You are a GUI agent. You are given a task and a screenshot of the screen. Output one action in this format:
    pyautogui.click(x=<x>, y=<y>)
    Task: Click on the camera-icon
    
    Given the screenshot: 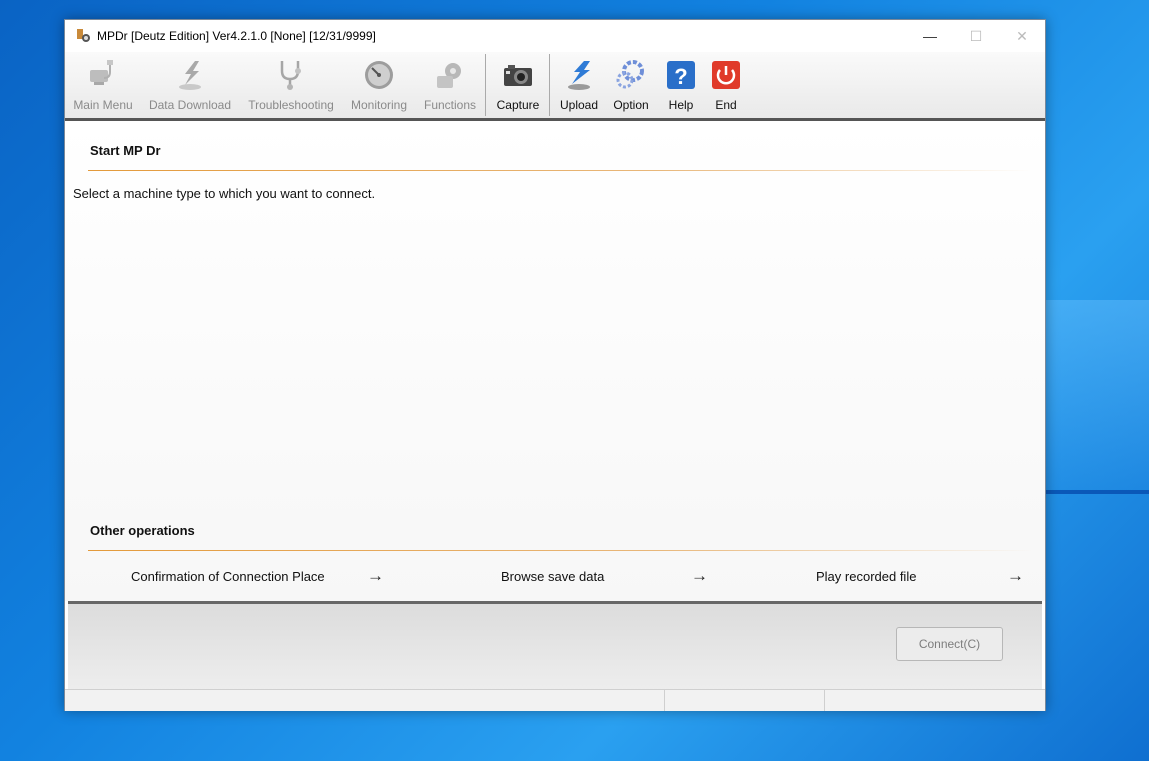 What is the action you would take?
    pyautogui.click(x=518, y=75)
    